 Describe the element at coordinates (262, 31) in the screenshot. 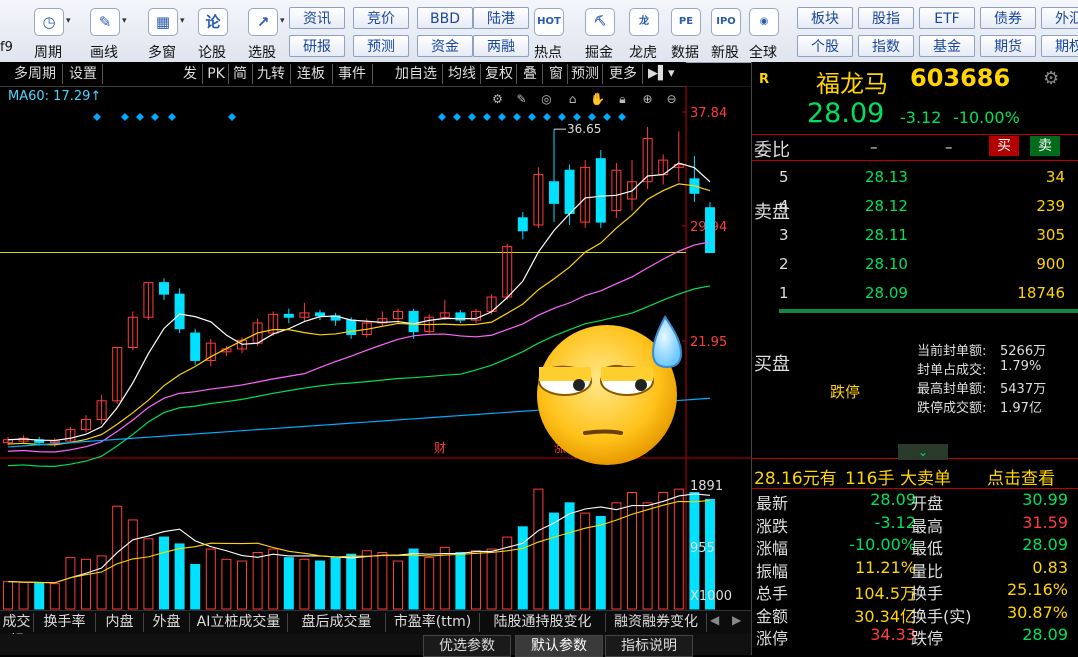

I see `toolbar-btn-stock-picker: ↗ 选股 ▾` at that location.